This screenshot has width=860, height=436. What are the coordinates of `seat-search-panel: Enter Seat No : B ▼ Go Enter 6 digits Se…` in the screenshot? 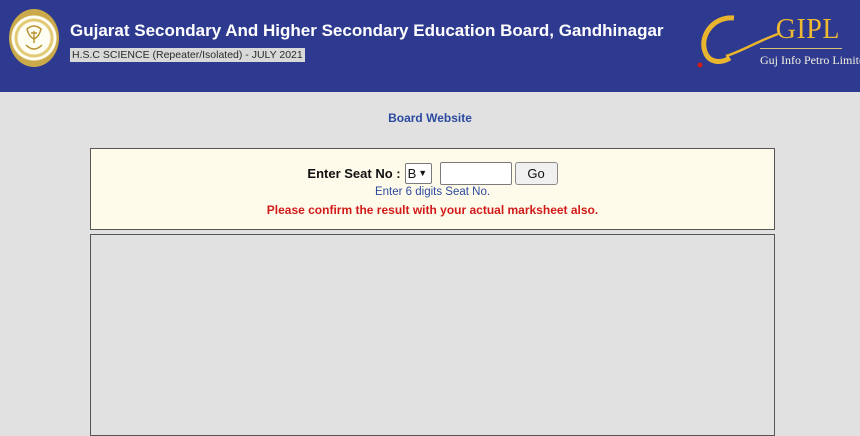 It's located at (432, 189).